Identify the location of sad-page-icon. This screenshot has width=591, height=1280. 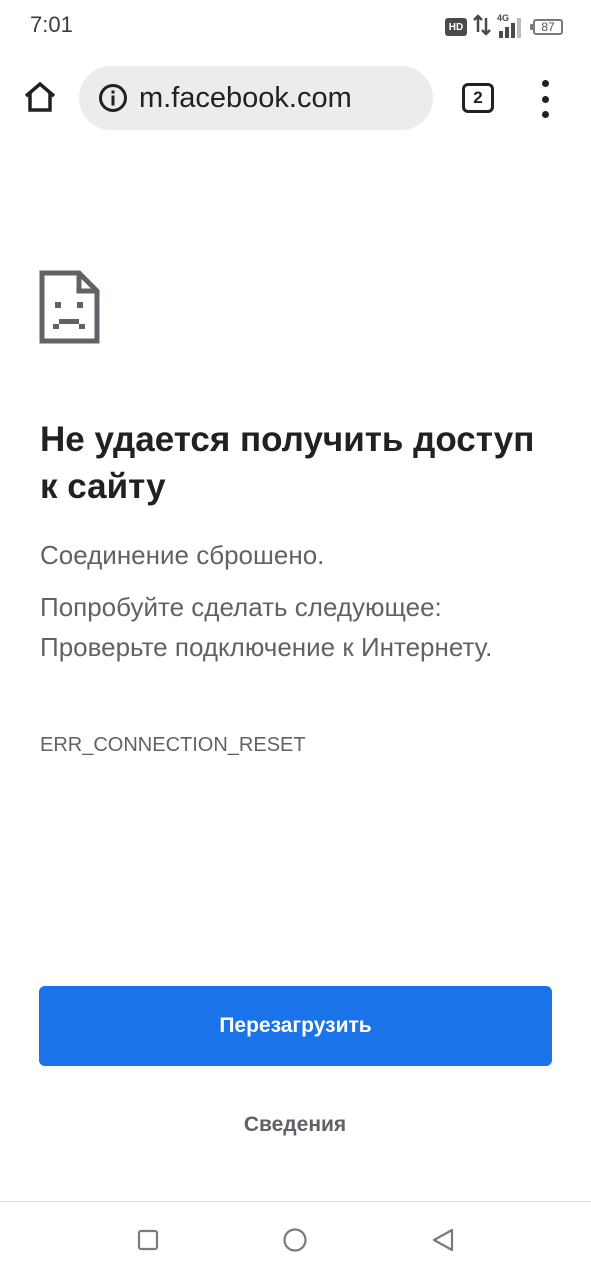
(69, 307).